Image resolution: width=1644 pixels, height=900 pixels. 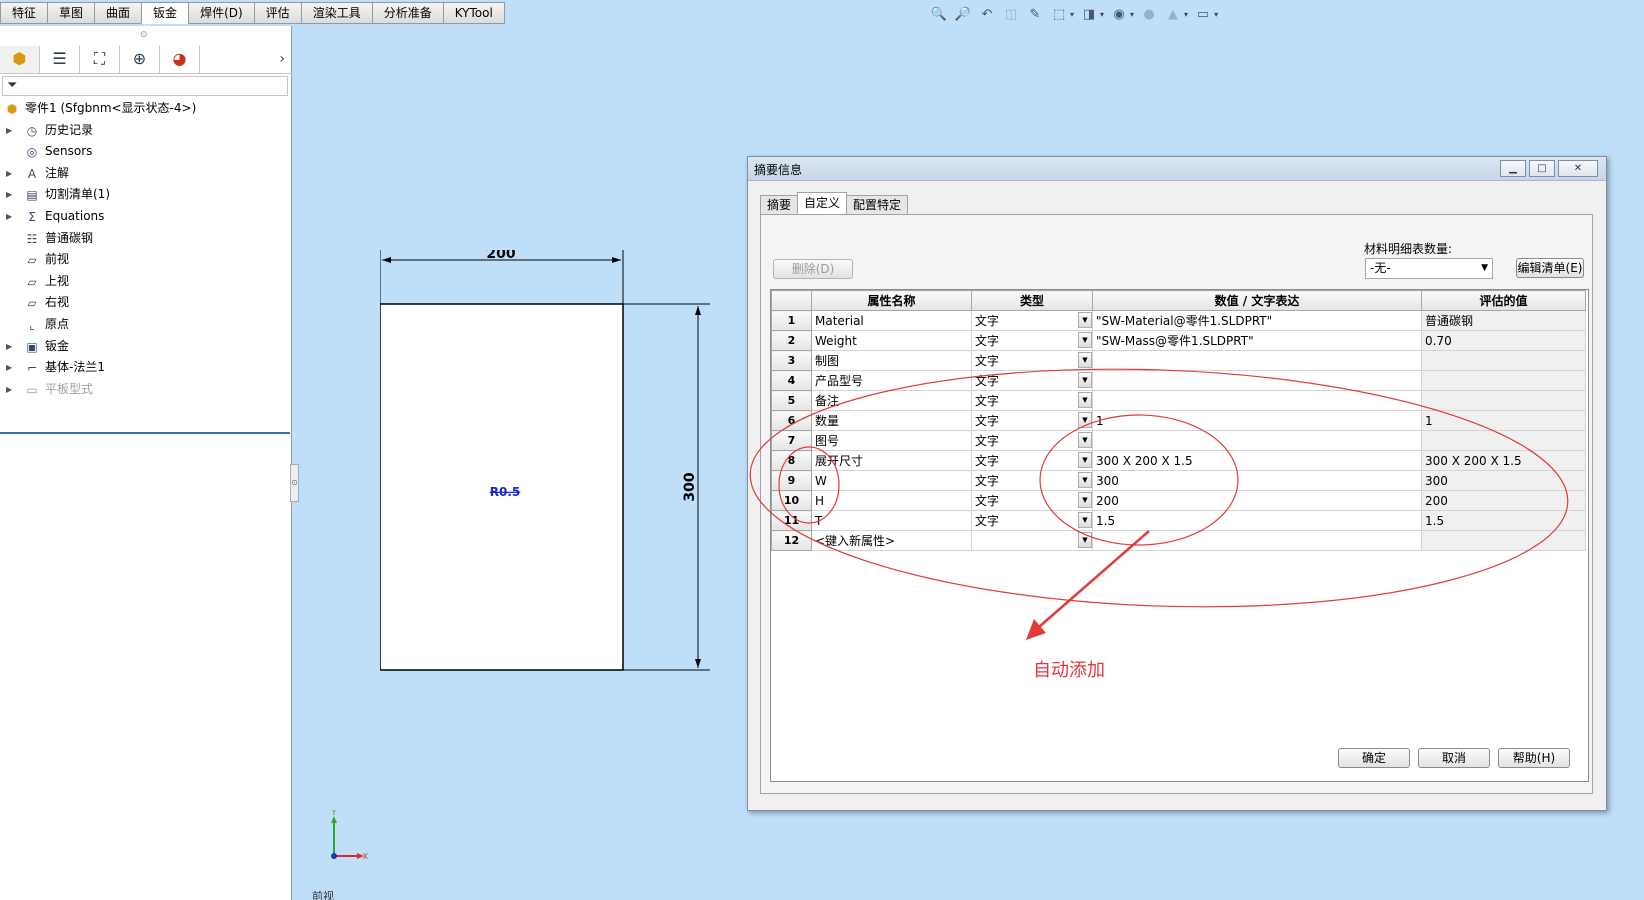 What do you see at coordinates (1454, 758) in the screenshot?
I see `cancel-button: 取消` at bounding box center [1454, 758].